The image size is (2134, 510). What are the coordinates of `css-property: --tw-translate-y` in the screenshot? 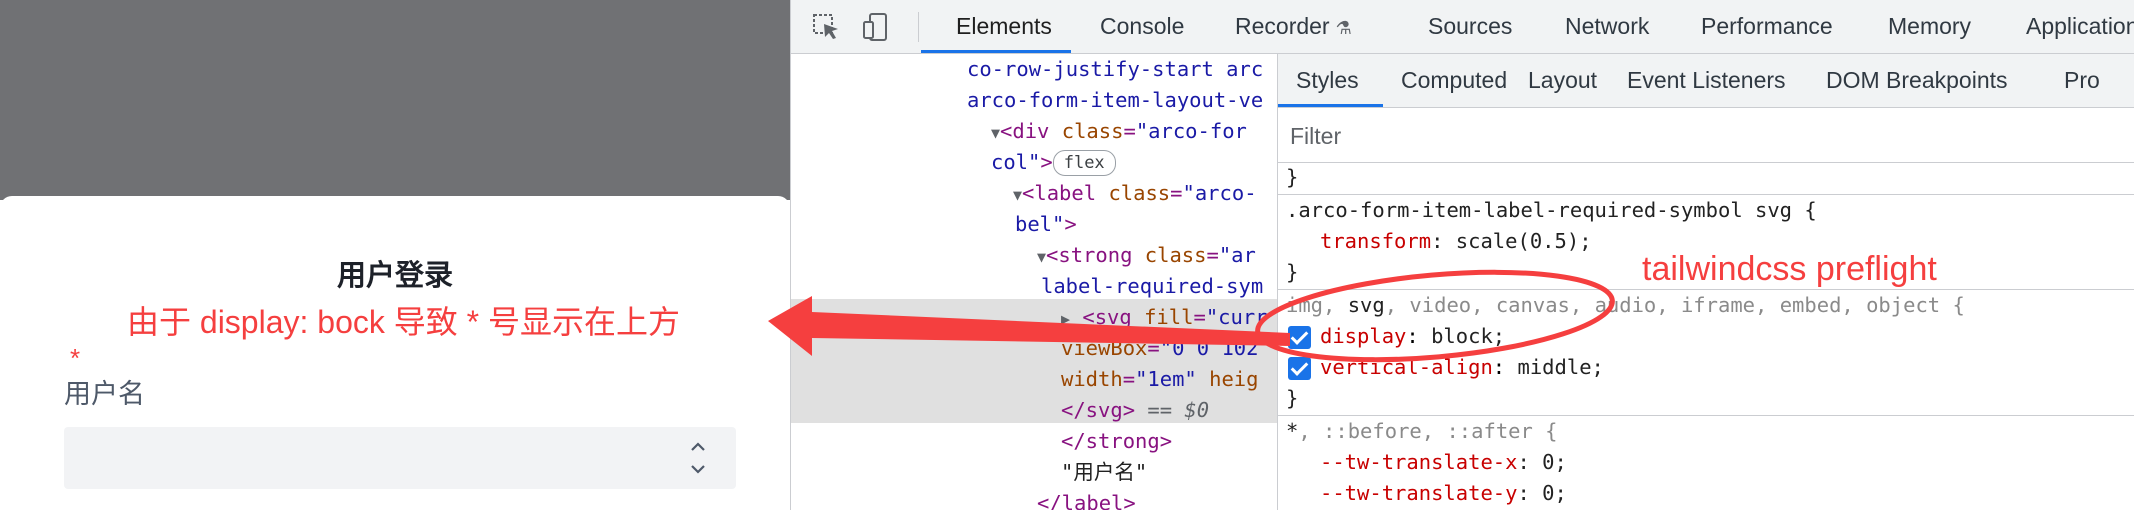 It's located at (1419, 493).